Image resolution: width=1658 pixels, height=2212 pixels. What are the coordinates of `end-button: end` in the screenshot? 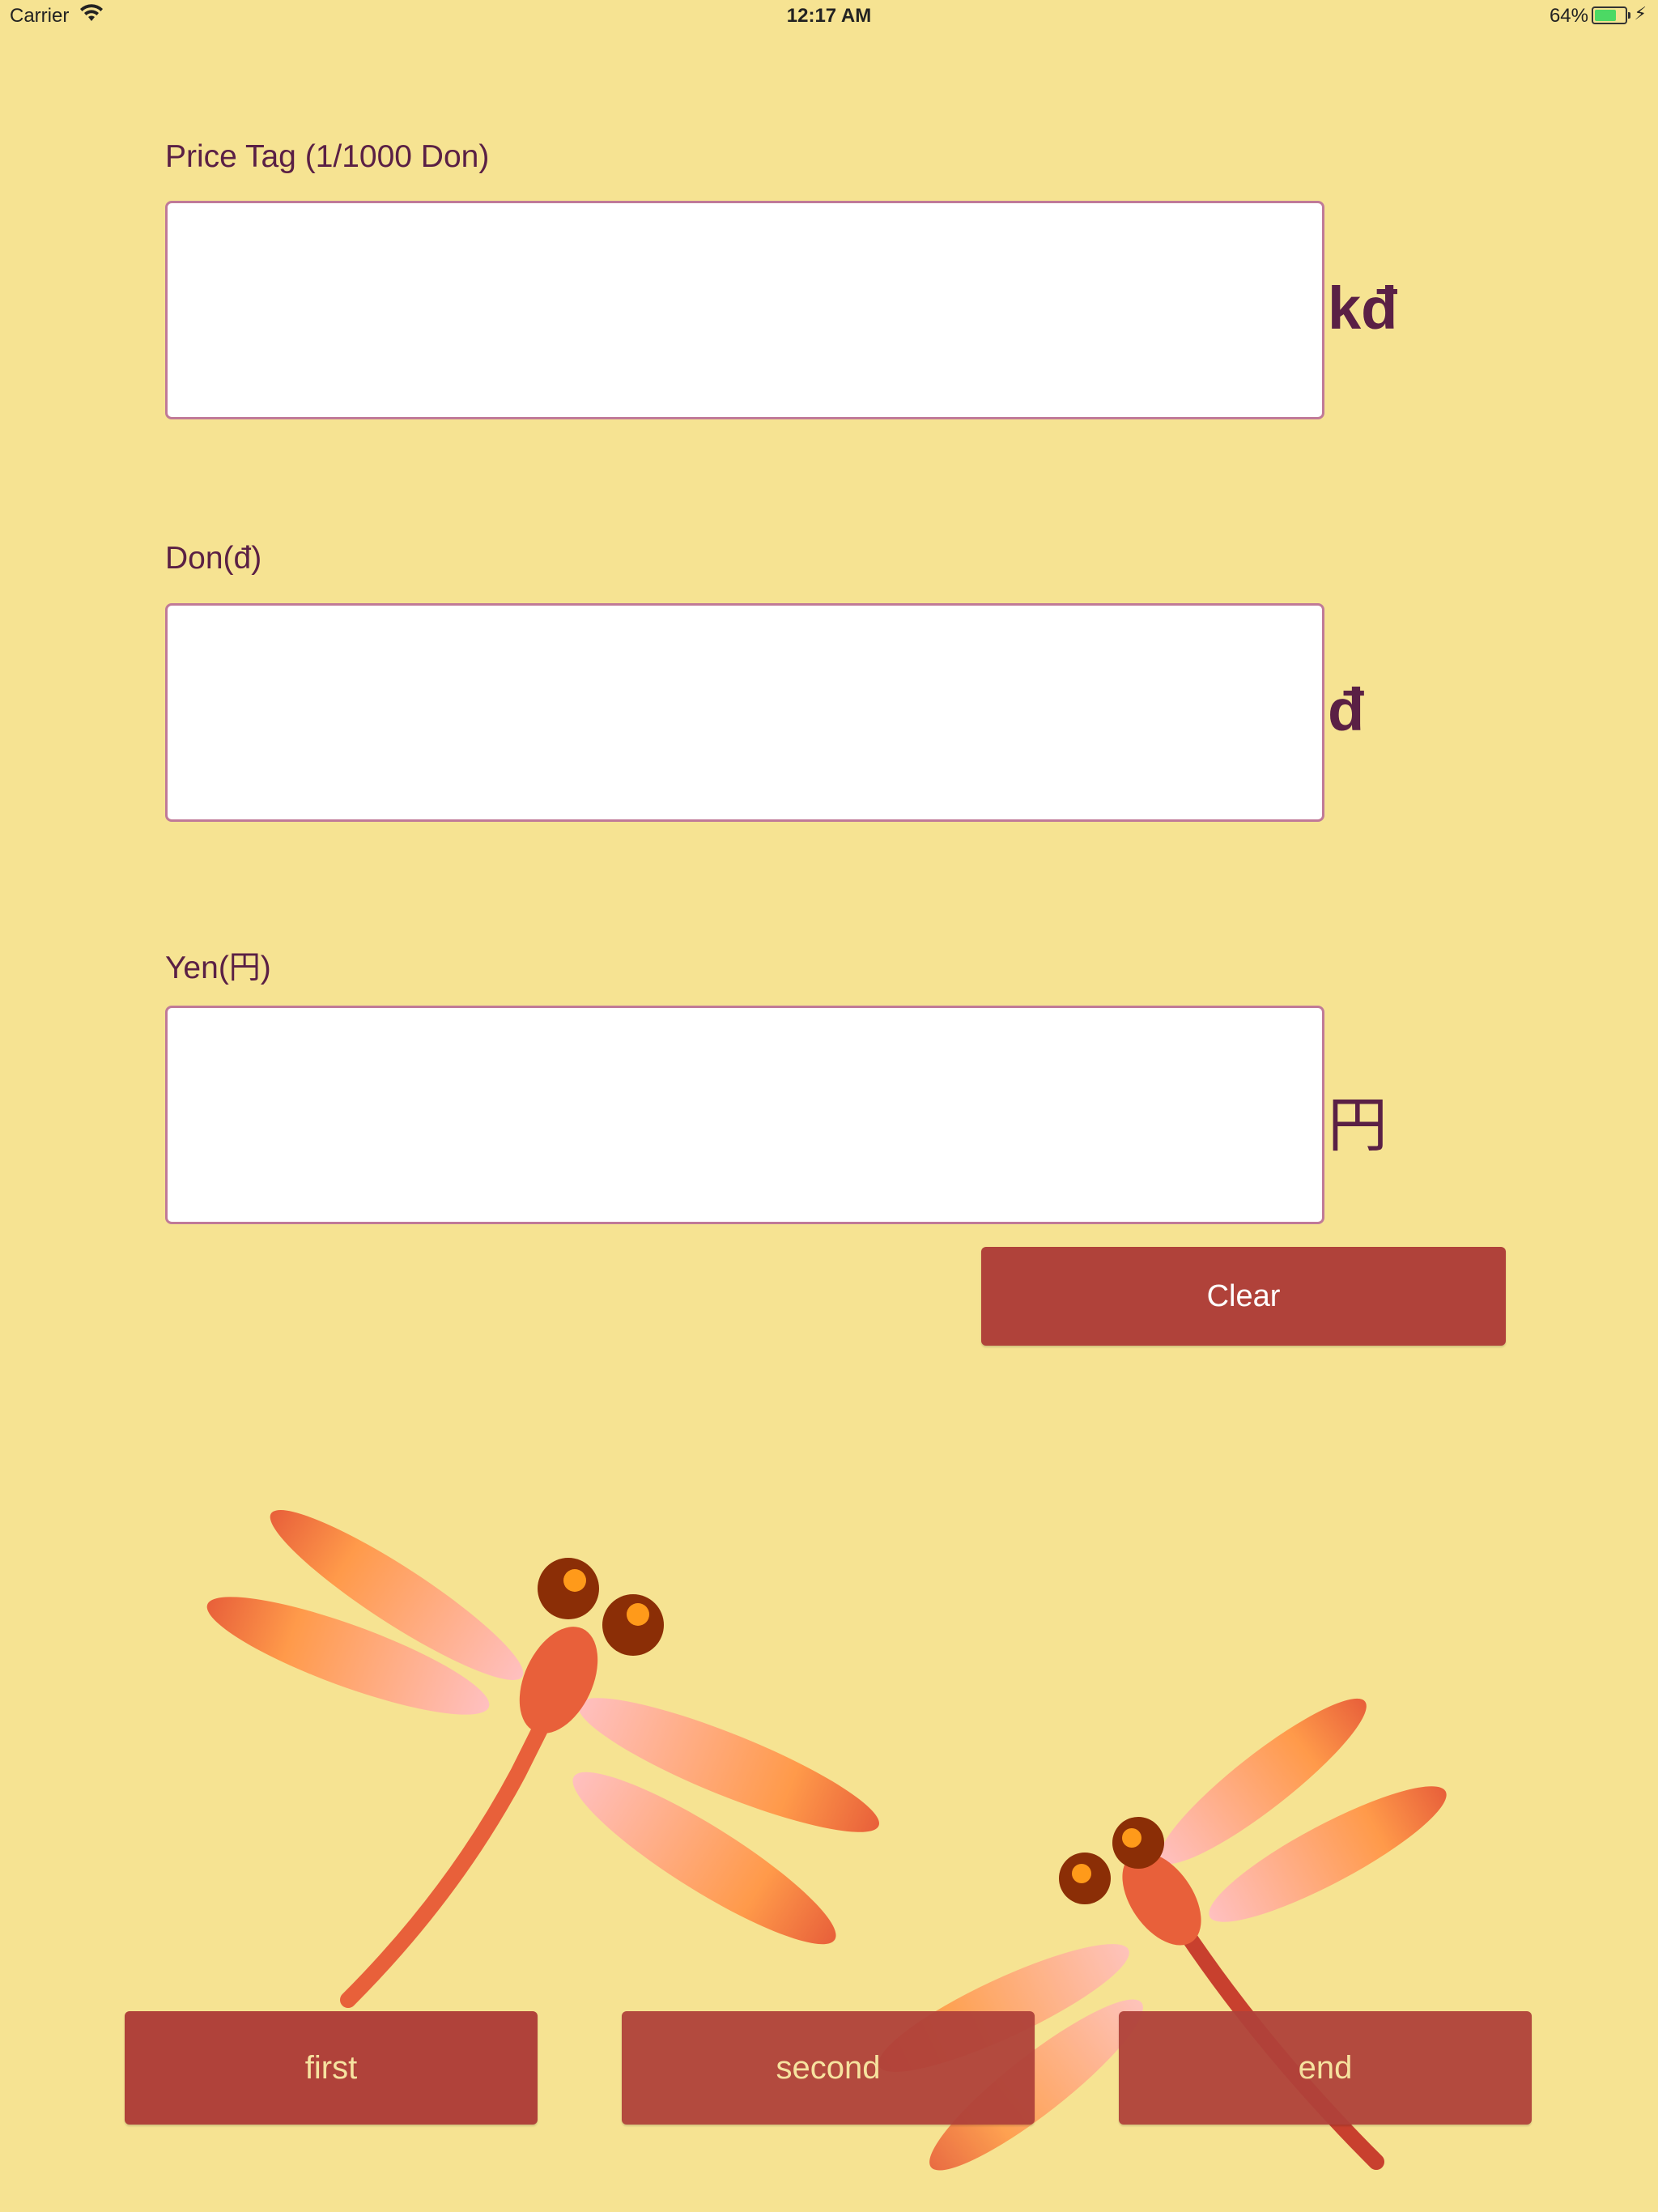 It's located at (1325, 2068).